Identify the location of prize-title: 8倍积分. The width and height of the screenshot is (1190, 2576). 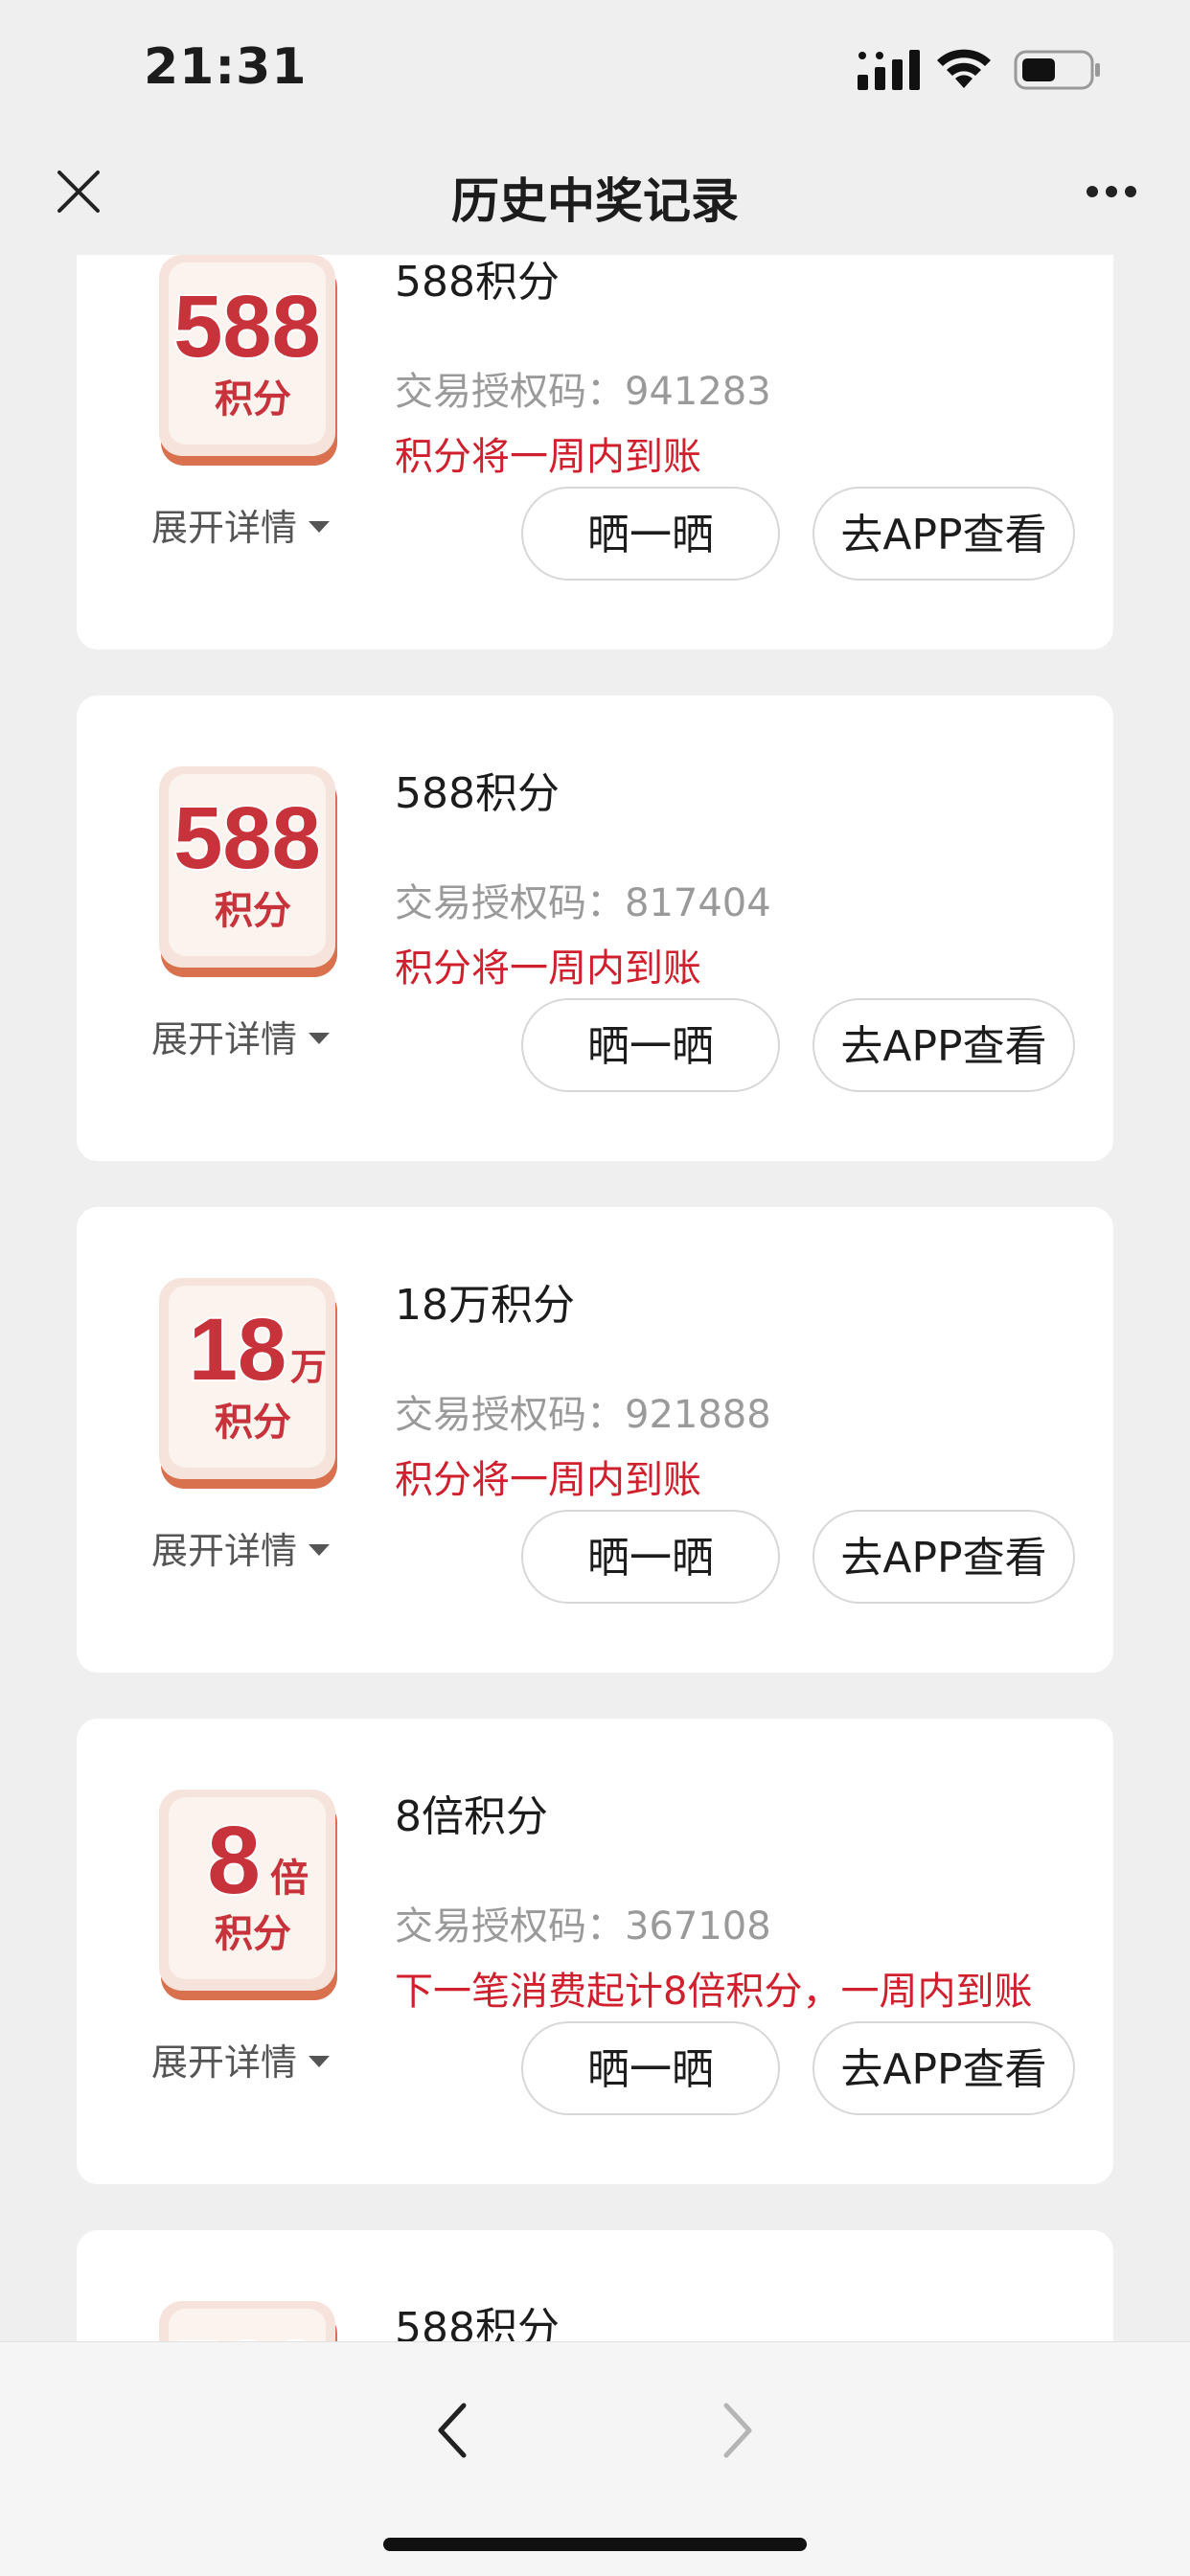
(472, 1817).